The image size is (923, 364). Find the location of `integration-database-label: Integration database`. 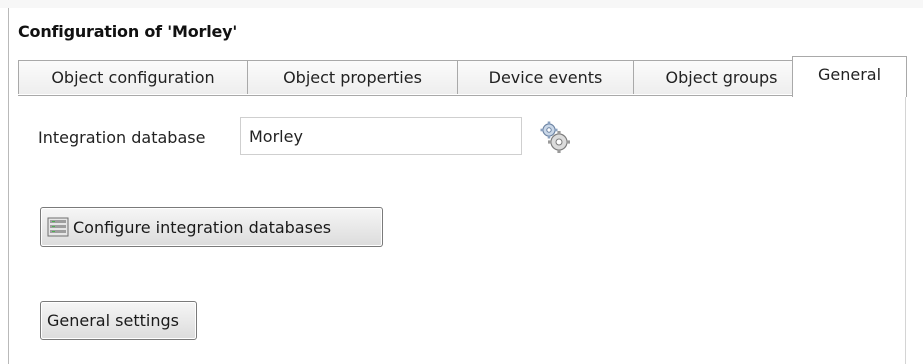

integration-database-label: Integration database is located at coordinates (122, 137).